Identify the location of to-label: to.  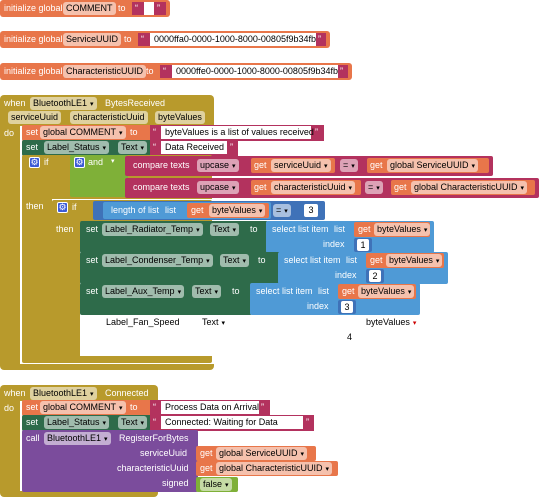
(236, 291).